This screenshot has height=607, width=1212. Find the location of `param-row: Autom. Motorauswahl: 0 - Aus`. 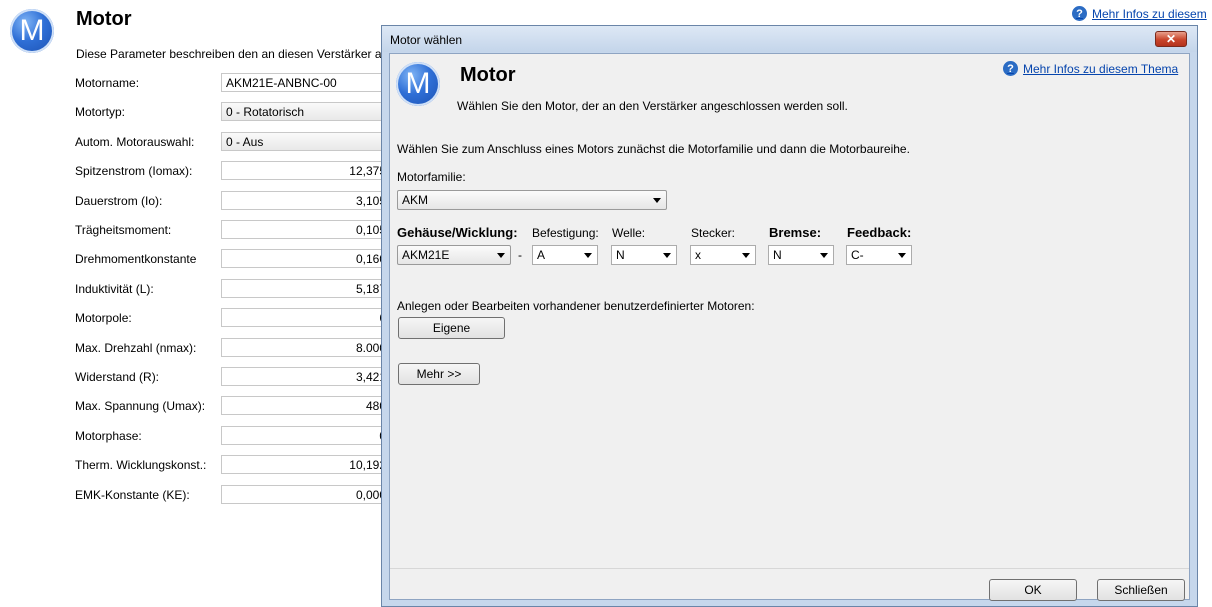

param-row: Autom. Motorauswahl: 0 - Aus is located at coordinates (235, 142).